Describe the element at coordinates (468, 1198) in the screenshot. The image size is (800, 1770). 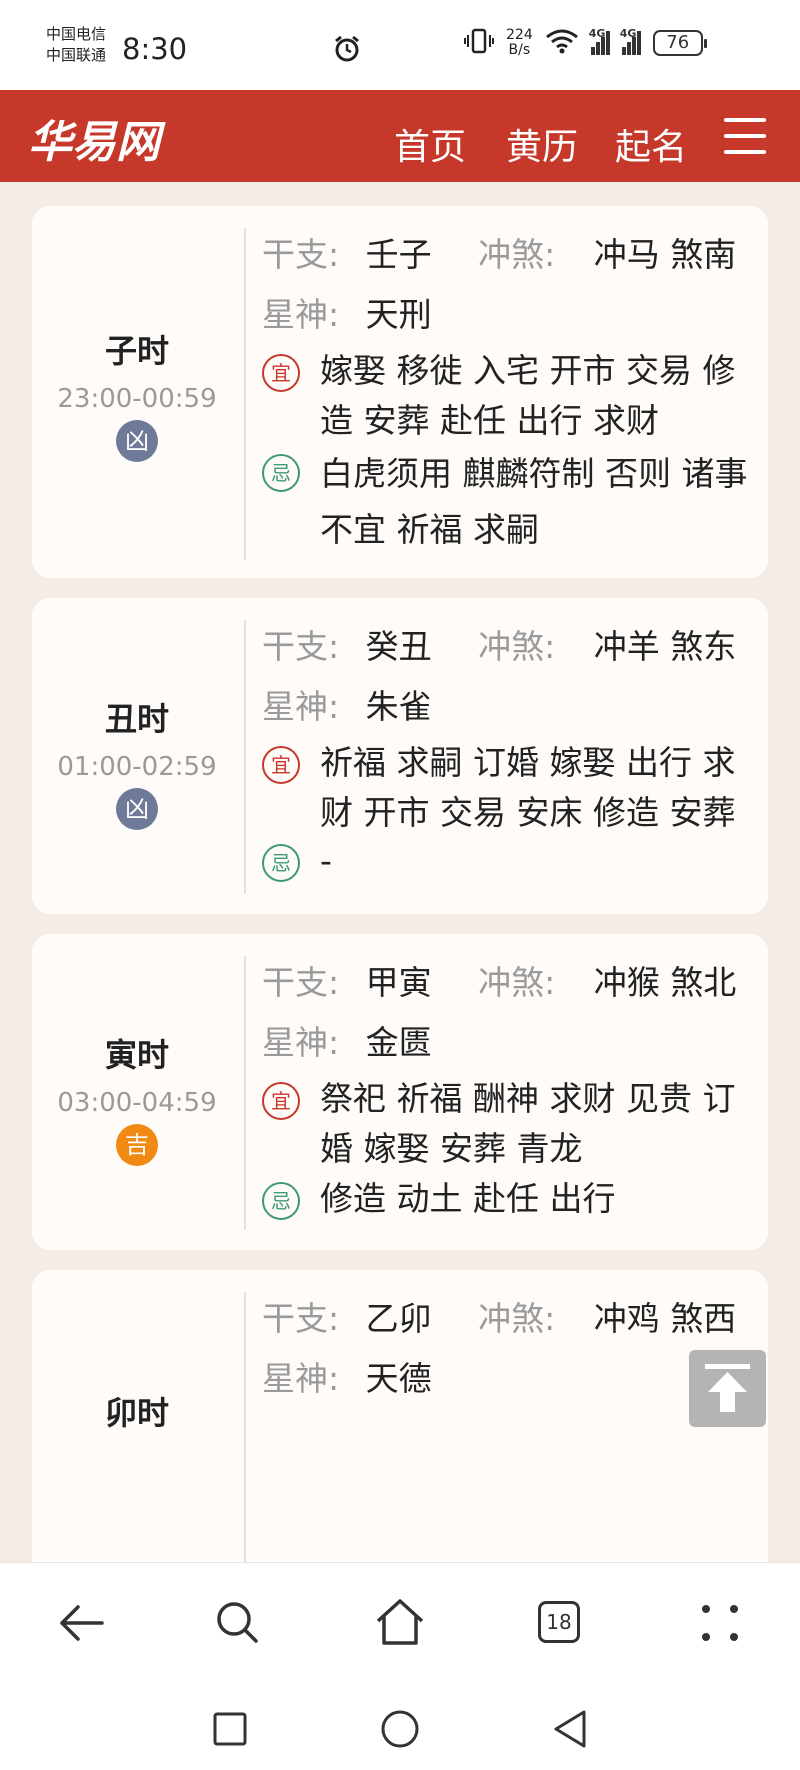
I see `ji-items: 修造 动土 赴任 出行` at that location.